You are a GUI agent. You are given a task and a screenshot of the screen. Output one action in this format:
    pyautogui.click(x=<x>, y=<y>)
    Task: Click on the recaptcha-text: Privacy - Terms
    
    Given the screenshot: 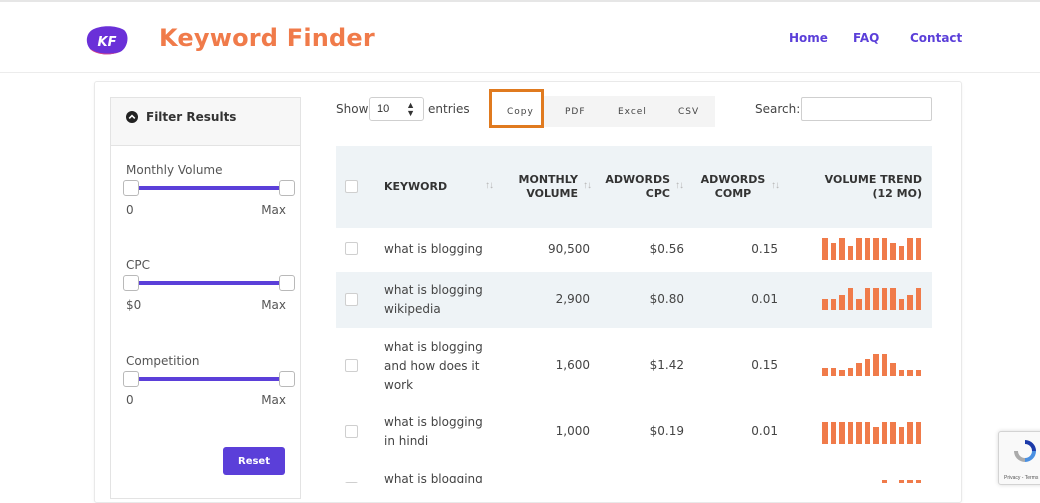 What is the action you would take?
    pyautogui.click(x=1021, y=478)
    